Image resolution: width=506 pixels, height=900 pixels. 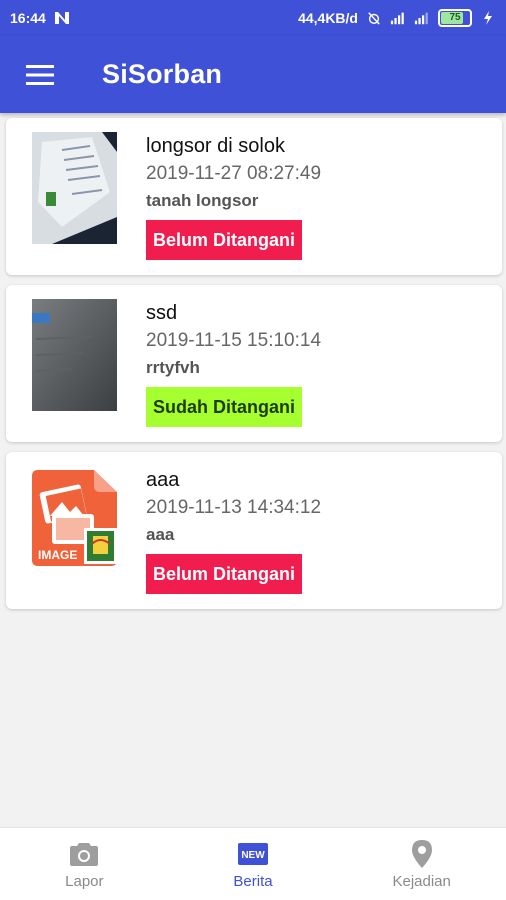 I want to click on nav-item-lapor: Lapor, so click(x=84, y=864).